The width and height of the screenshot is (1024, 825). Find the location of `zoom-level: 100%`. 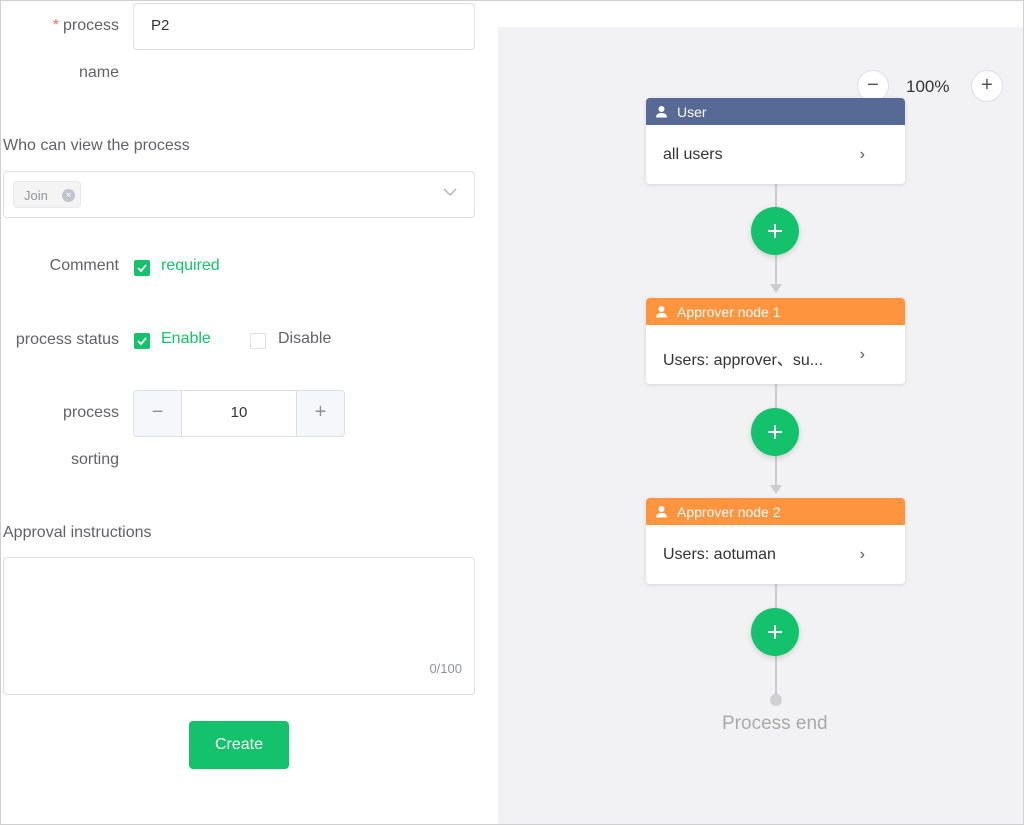

zoom-level: 100% is located at coordinates (928, 86).